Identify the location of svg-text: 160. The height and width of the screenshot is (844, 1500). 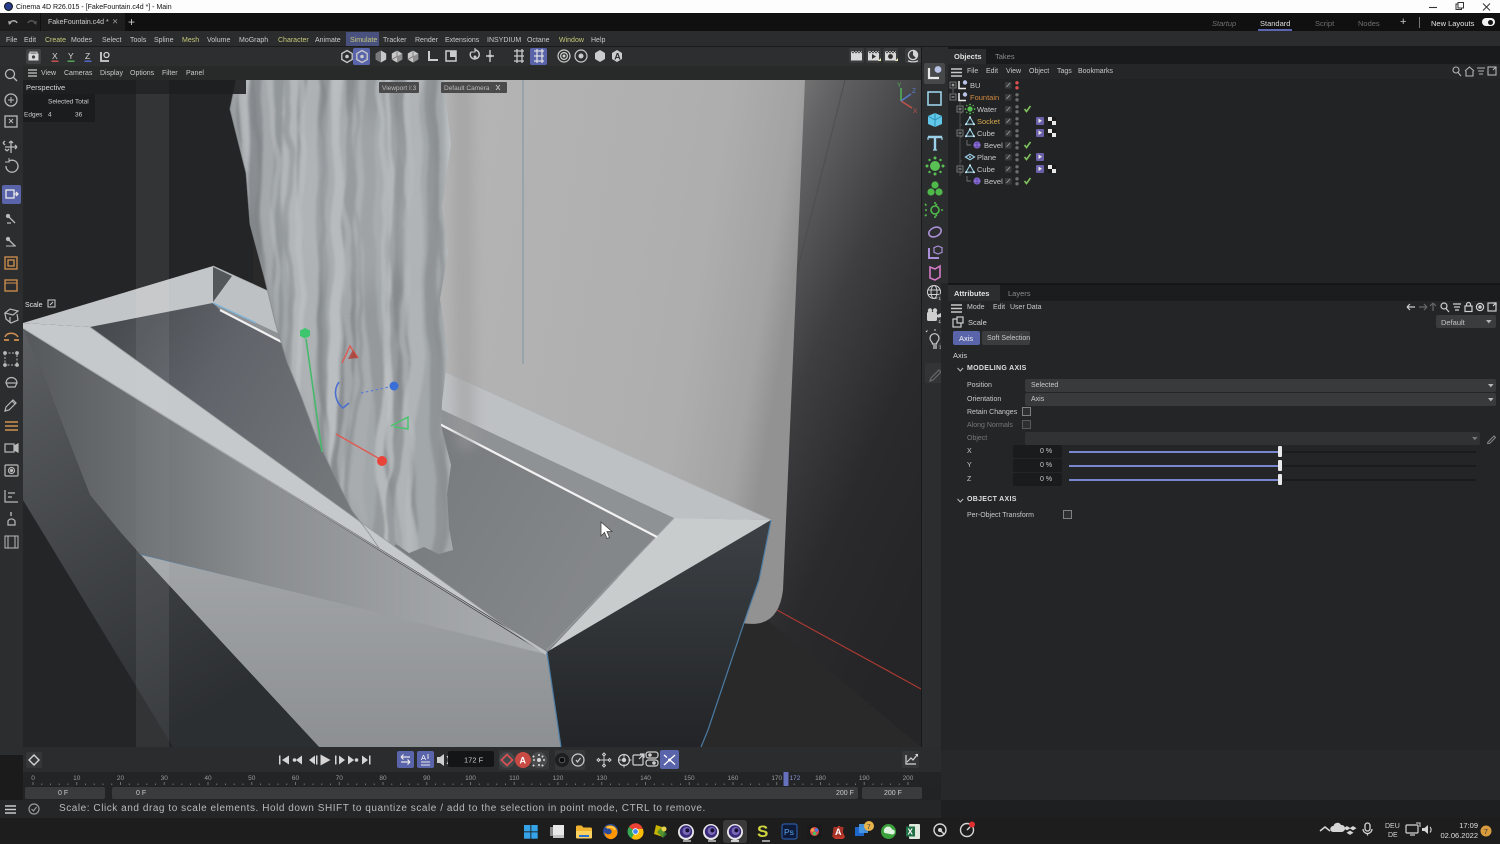
(733, 778).